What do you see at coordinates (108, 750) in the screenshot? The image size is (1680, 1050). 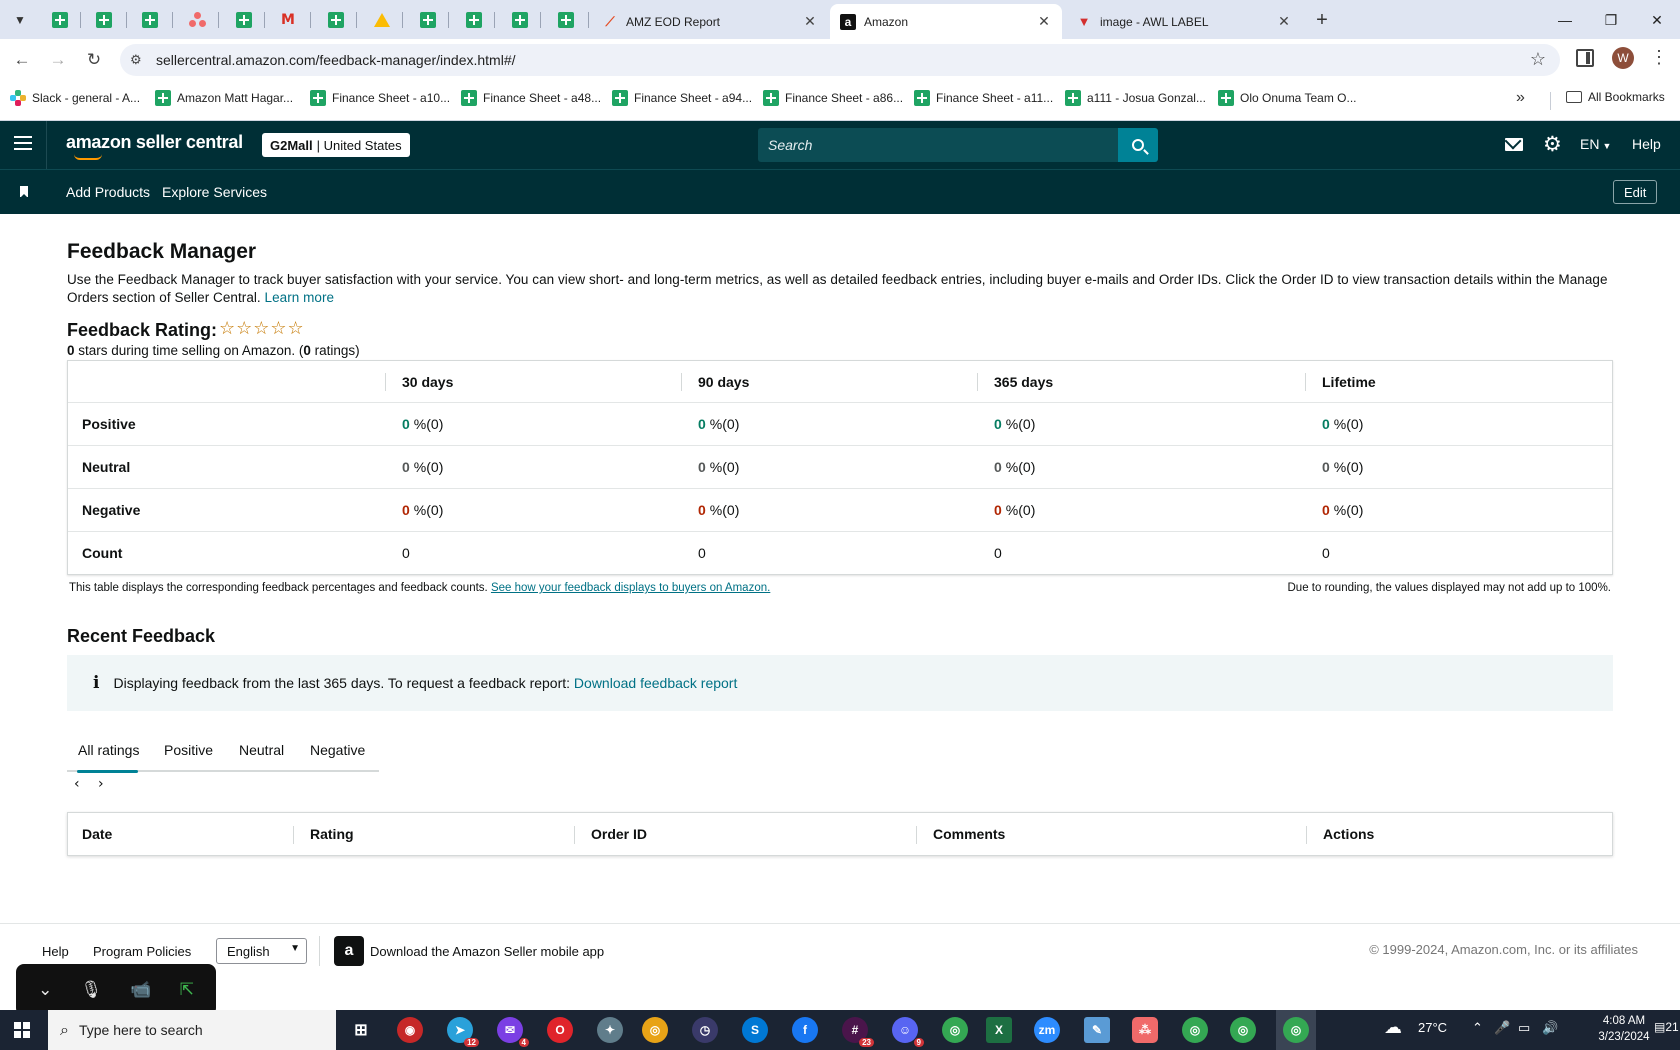 I see `tab-all-ratings: All ratings` at bounding box center [108, 750].